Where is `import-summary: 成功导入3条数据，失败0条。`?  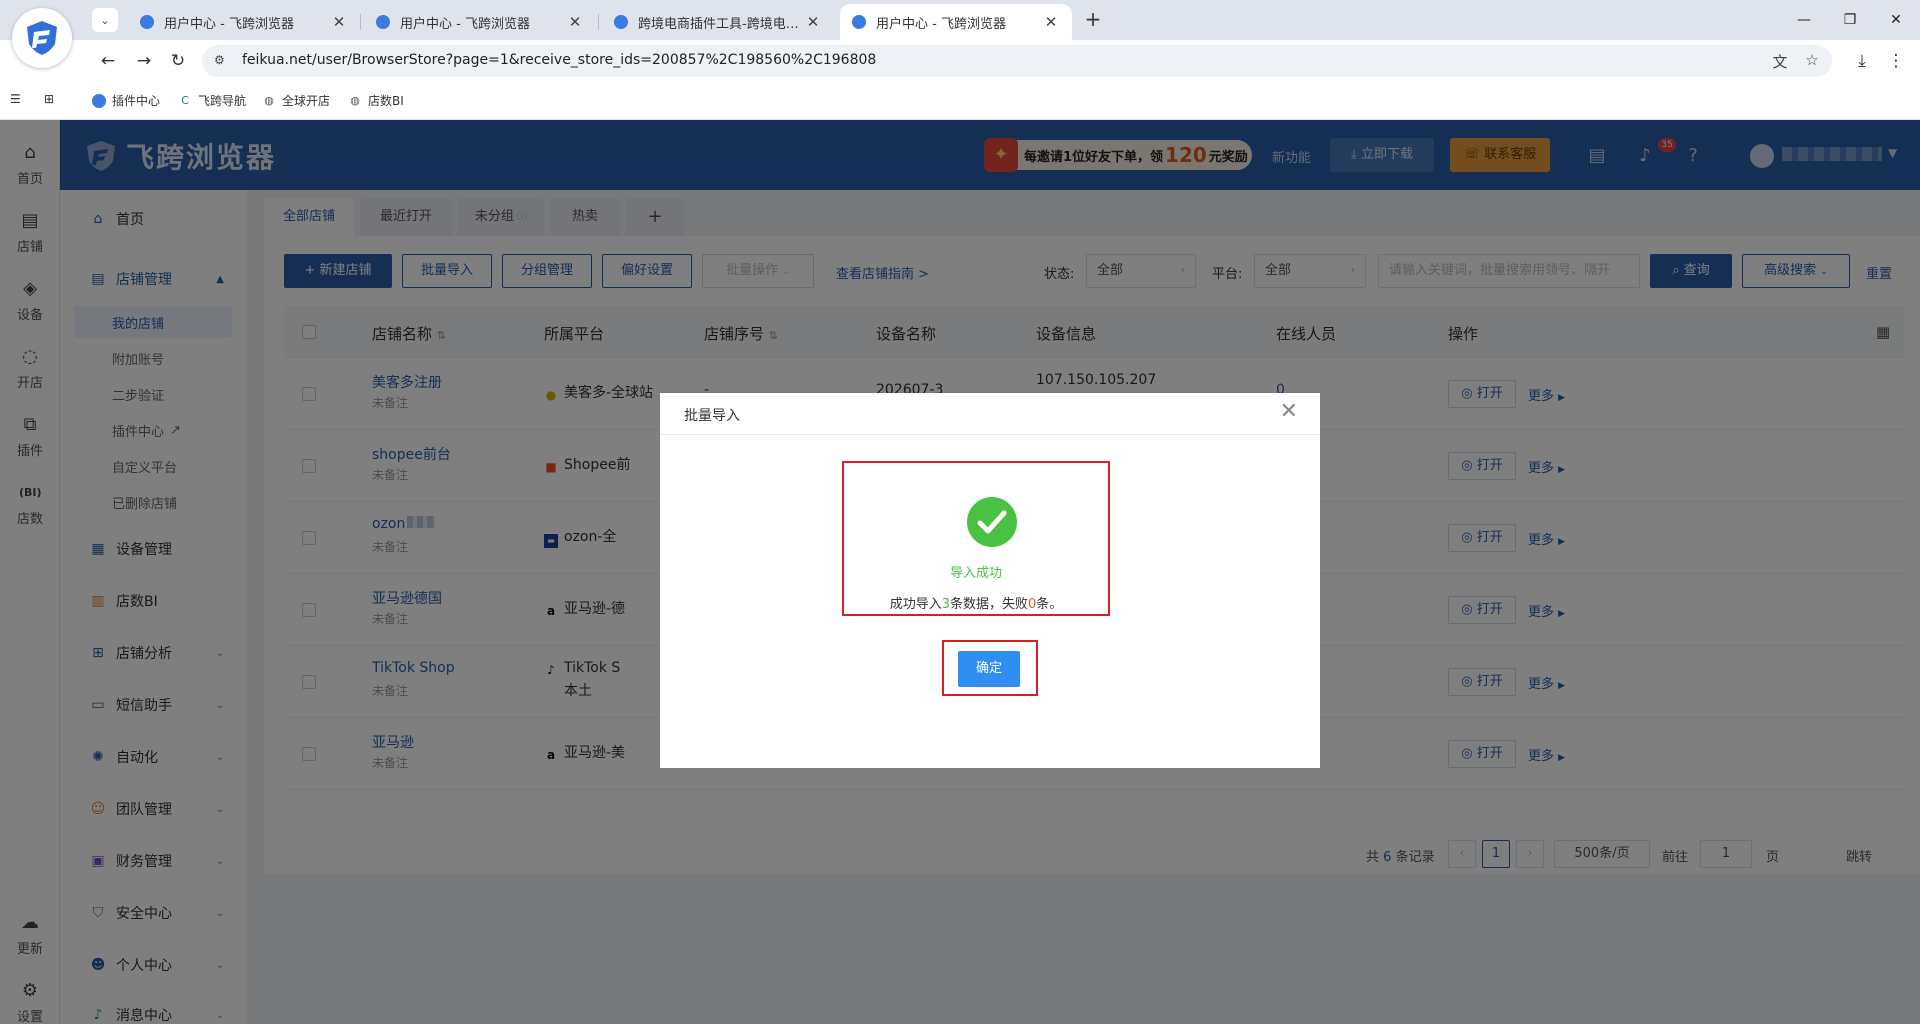 import-summary: 成功导入3条数据，失败0条。 is located at coordinates (976, 602).